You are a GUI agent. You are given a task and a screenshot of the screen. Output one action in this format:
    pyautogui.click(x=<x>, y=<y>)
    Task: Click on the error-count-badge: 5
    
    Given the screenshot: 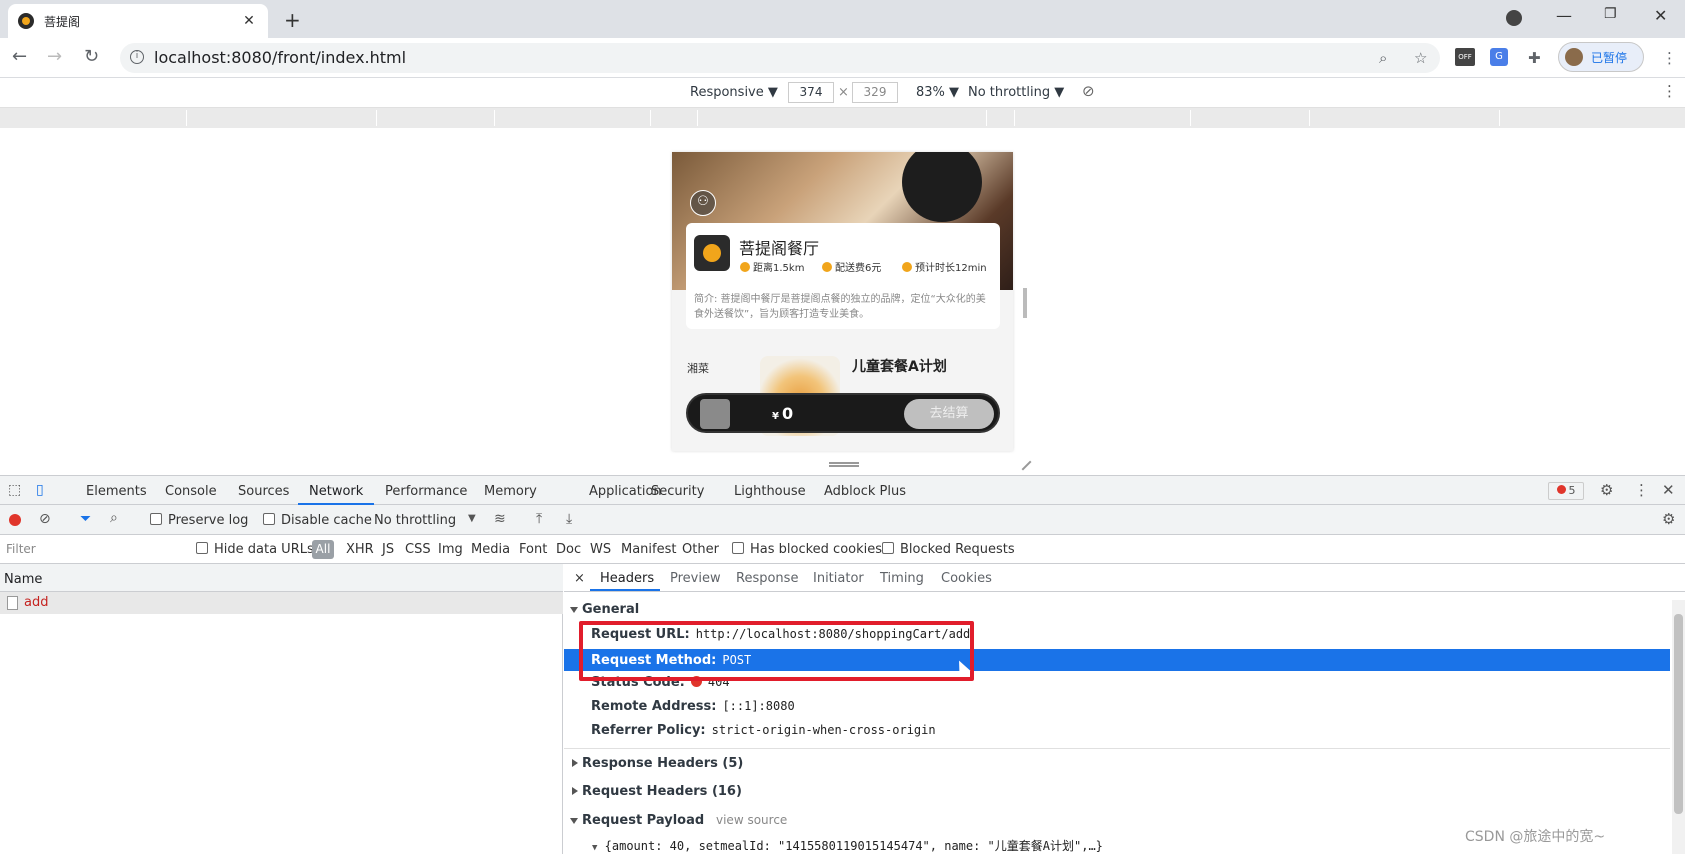 What is the action you would take?
    pyautogui.click(x=1566, y=491)
    